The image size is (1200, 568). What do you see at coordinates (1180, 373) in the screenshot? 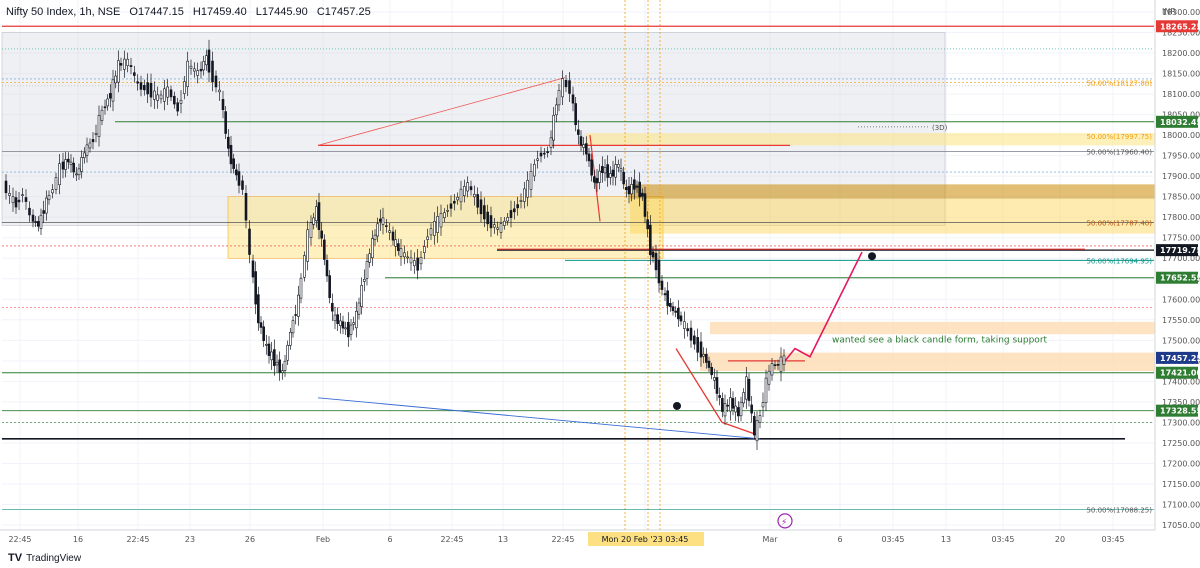
I see `price-badge-label: 17421.00` at bounding box center [1180, 373].